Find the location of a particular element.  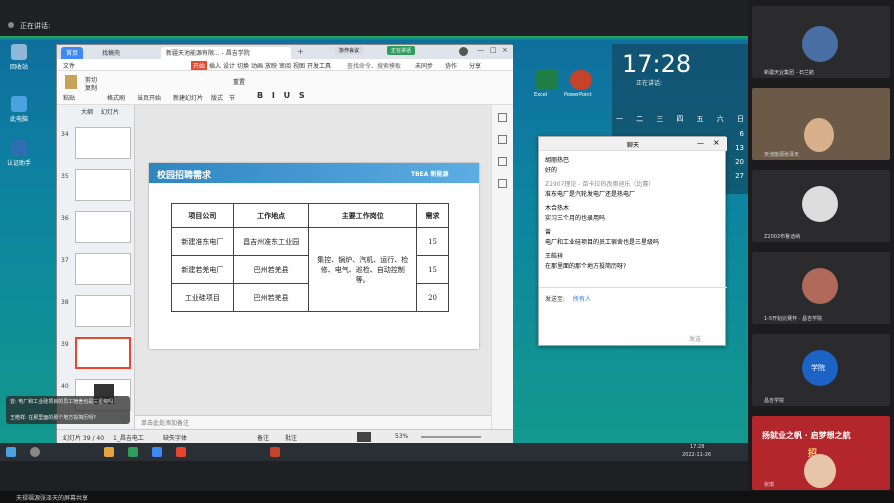

comment-toggle: 批注 is located at coordinates (291, 437).